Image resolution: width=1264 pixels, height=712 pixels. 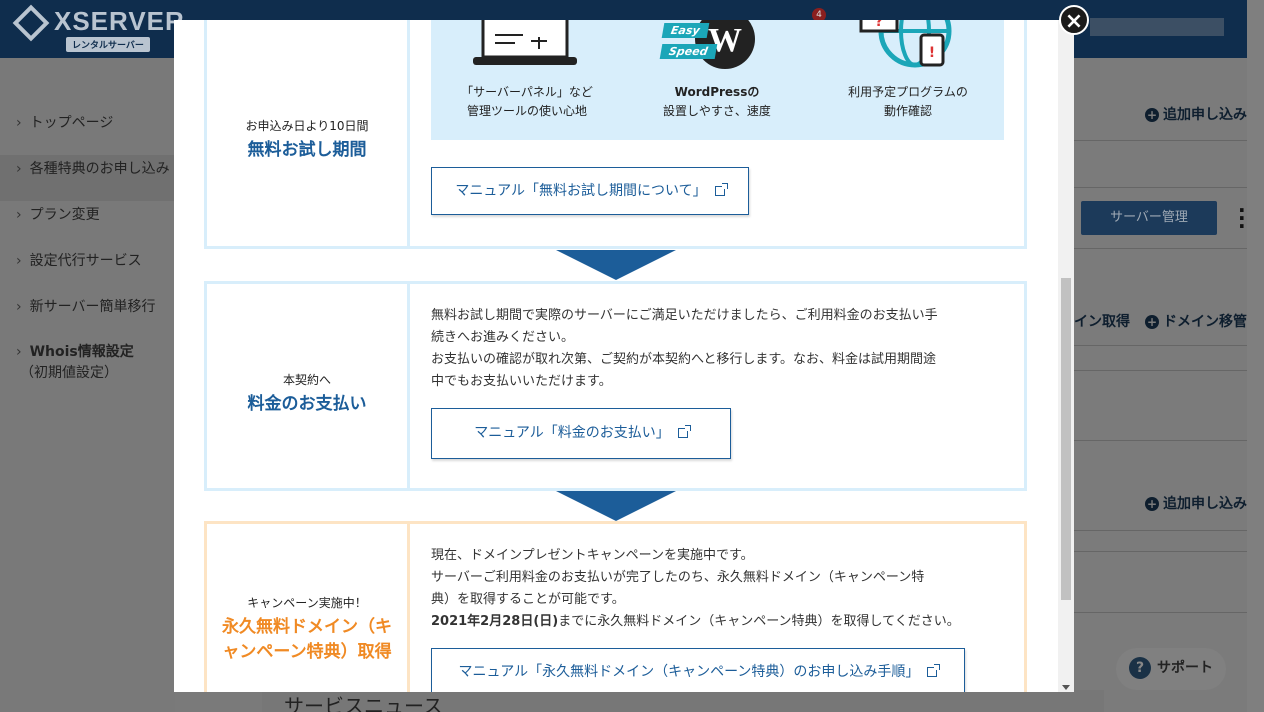 I want to click on sidebar-item-benefits: 各種特典のお申し込み, so click(x=93, y=168).